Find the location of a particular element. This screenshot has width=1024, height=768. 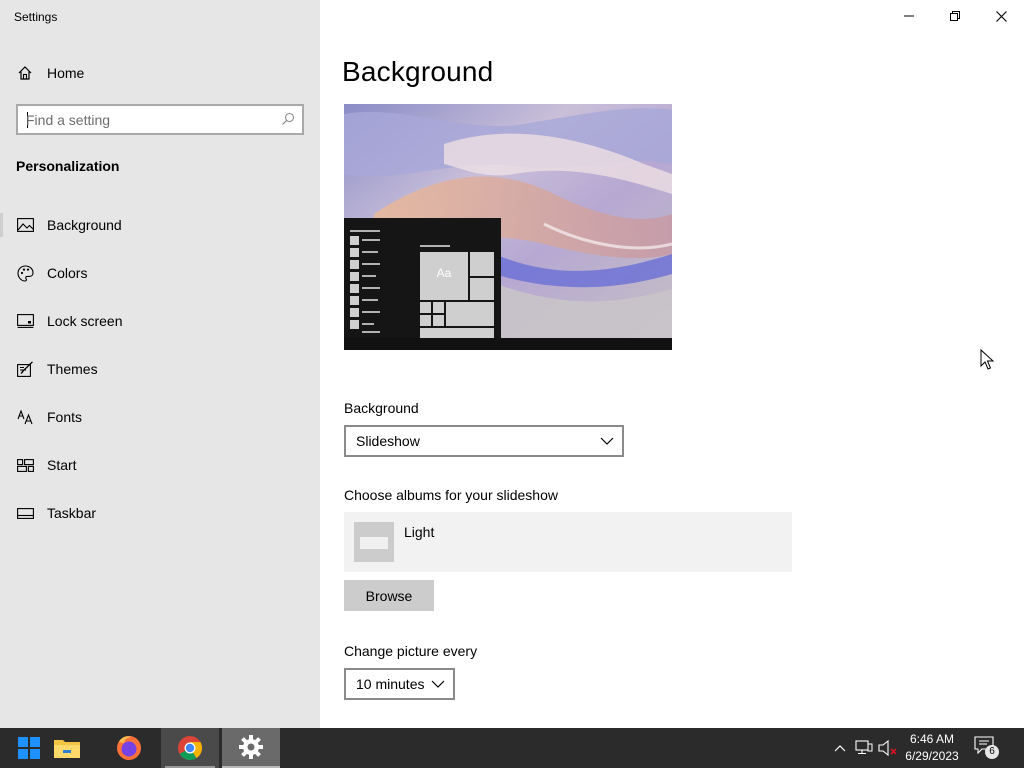

chevron-up-icon is located at coordinates (840, 748).